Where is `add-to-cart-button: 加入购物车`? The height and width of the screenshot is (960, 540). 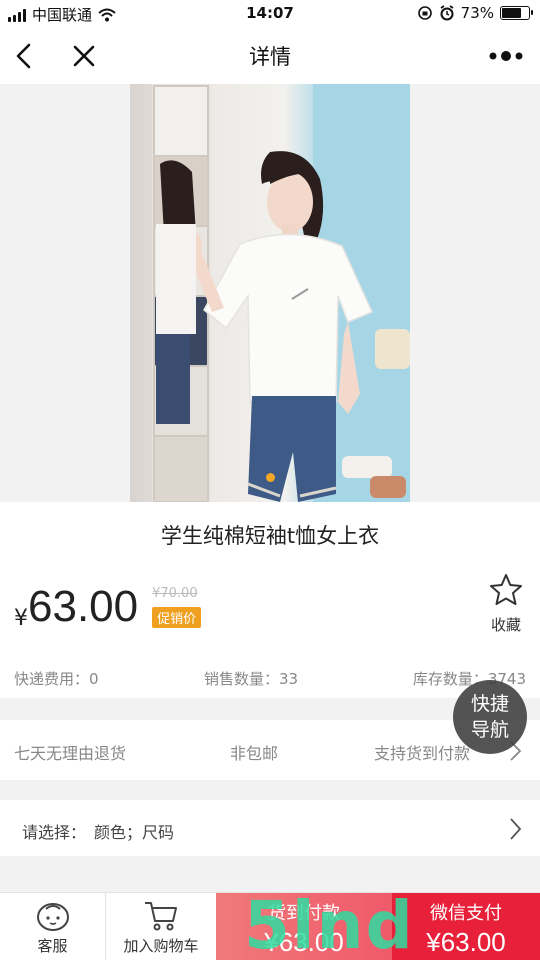
add-to-cart-button: 加入购物车 is located at coordinates (161, 926).